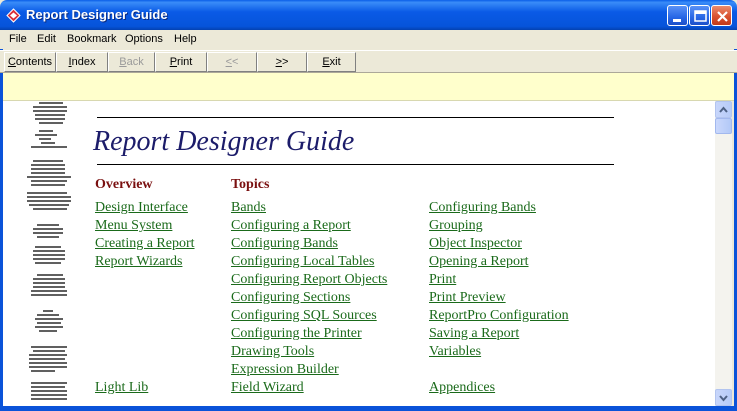 The image size is (737, 411). Describe the element at coordinates (82, 62) in the screenshot. I see `index-button: Index` at that location.